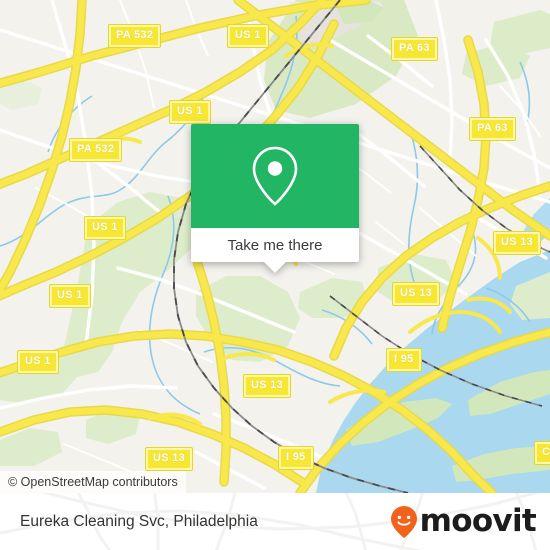 This screenshot has width=550, height=550. I want to click on map-attribution: © OpenStreetMap contributors, so click(93, 482).